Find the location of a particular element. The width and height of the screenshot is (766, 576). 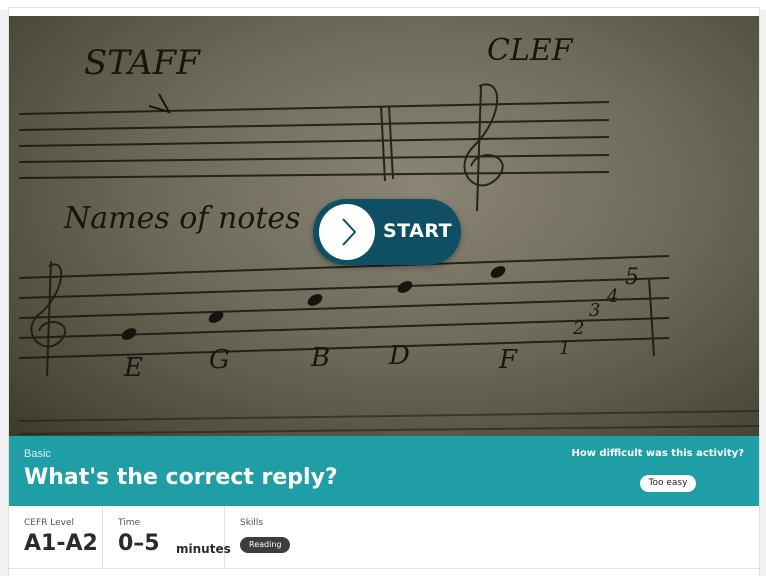

skill-badge-reading: Reading is located at coordinates (265, 545).